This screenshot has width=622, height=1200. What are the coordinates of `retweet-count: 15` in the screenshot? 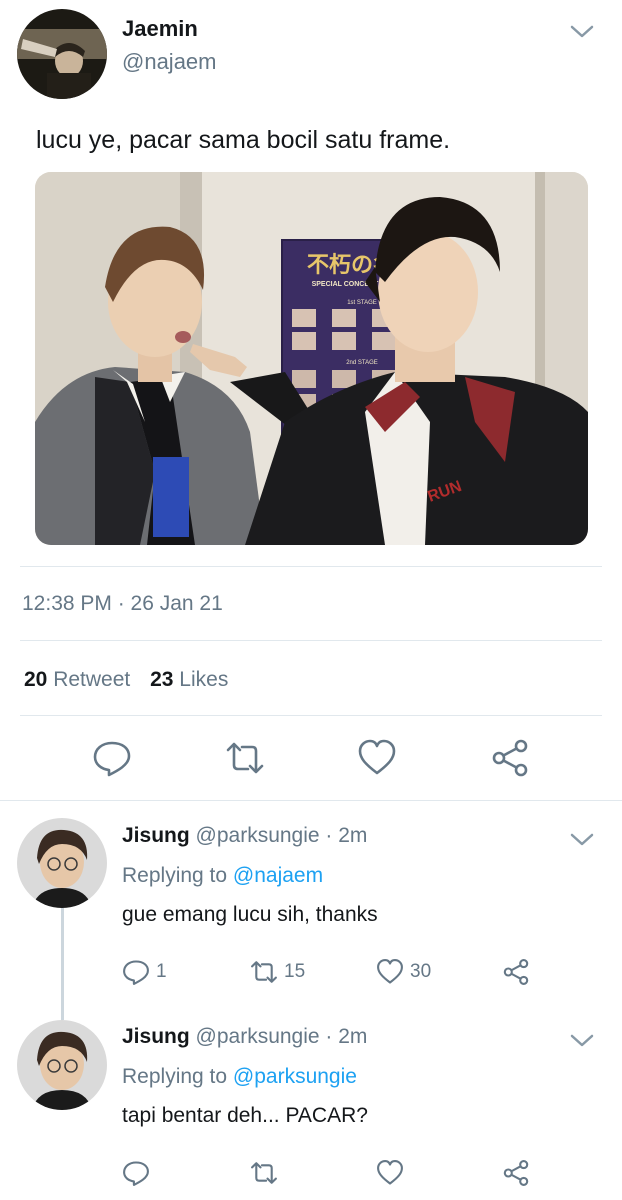 It's located at (295, 971).